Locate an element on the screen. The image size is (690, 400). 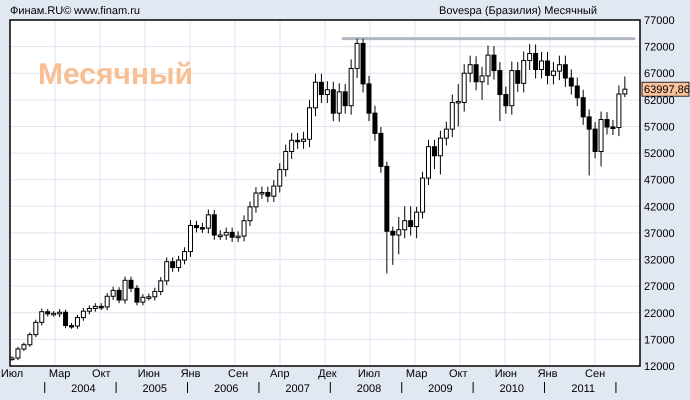
axis-label: 52000 is located at coordinates (659, 154).